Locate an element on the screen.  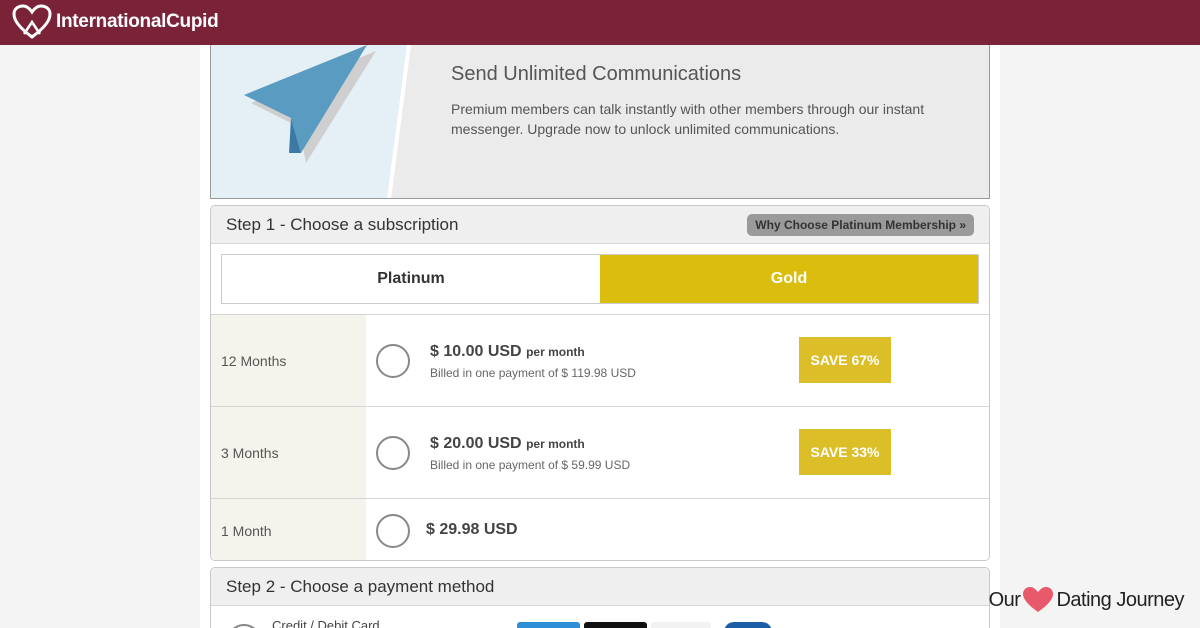
save-badge: SAVE 67% is located at coordinates (845, 360).